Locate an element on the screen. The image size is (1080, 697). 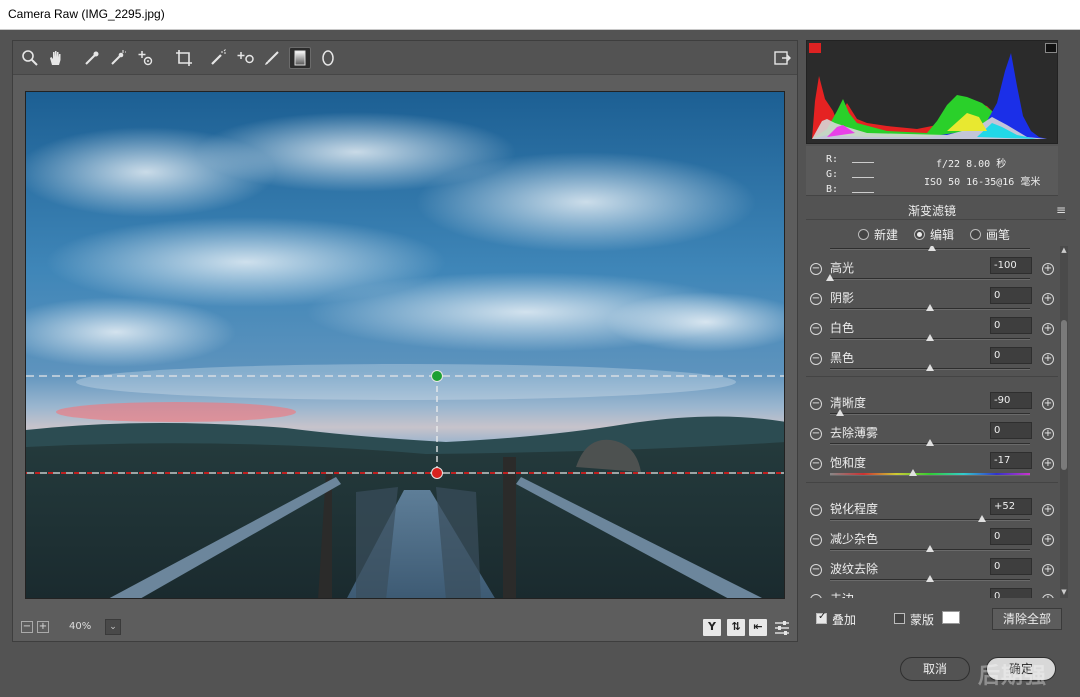
mask-checkbox is located at coordinates (899, 618).